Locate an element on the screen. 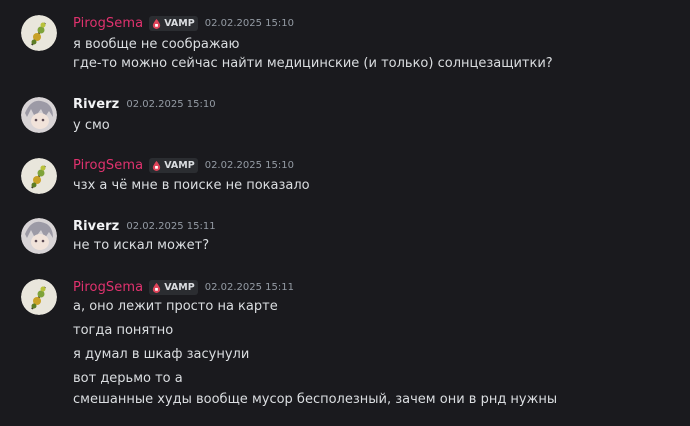 The width and height of the screenshot is (690, 426). message-line: вот дерьмо то а is located at coordinates (128, 378).